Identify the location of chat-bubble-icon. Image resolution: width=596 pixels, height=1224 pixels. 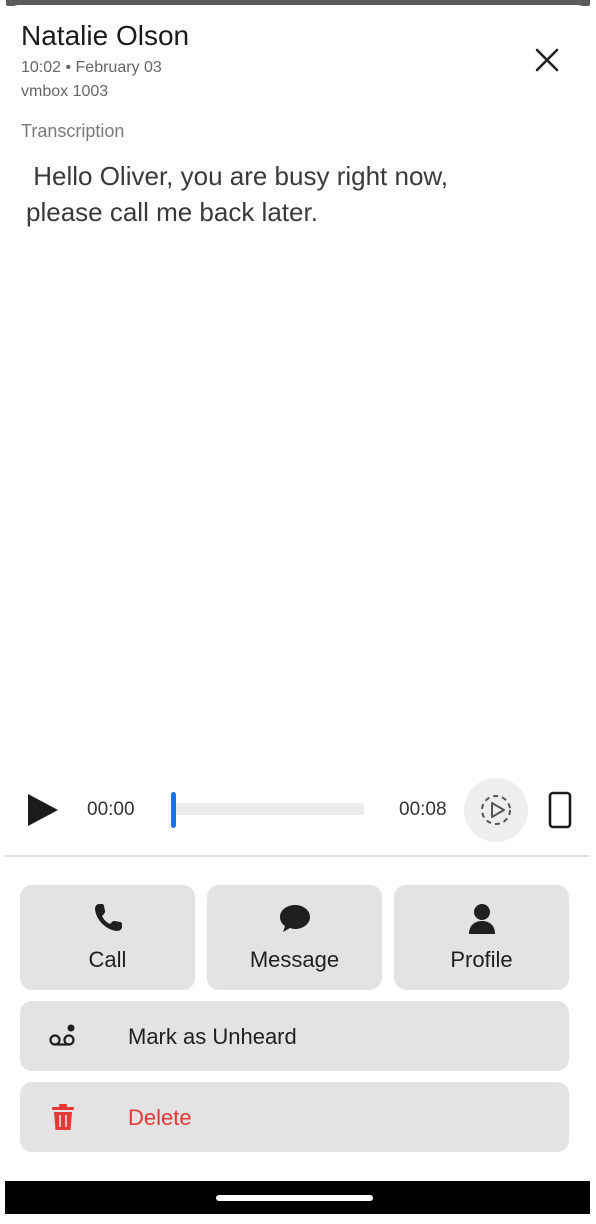
(294, 918).